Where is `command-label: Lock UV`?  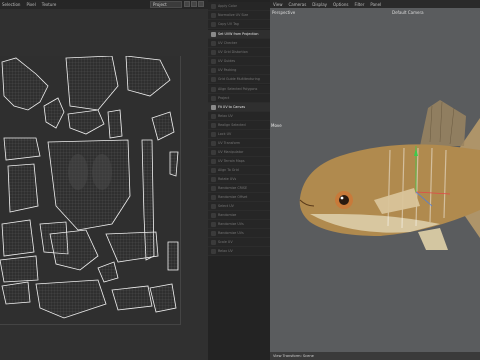 command-label: Lock UV is located at coordinates (225, 134).